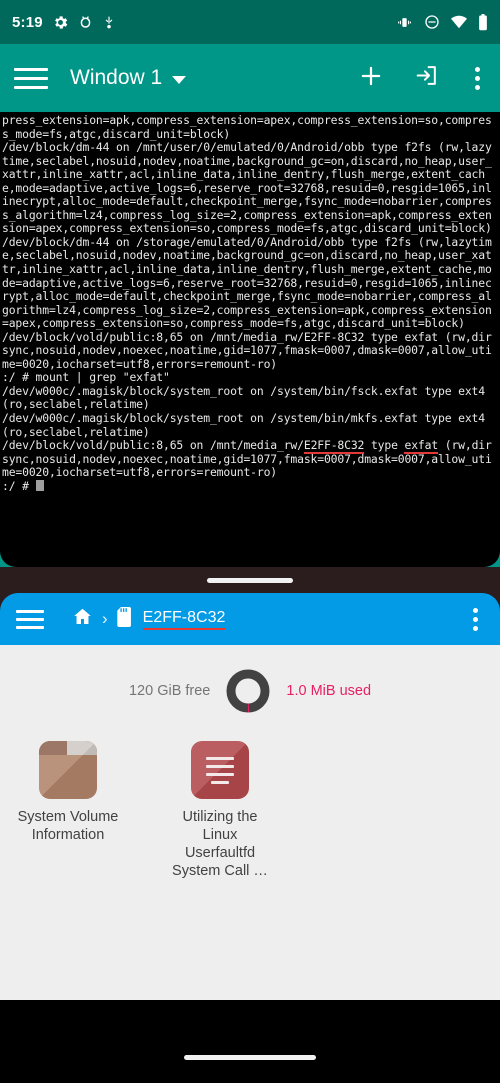  What do you see at coordinates (68, 826) in the screenshot?
I see `file-grid-item-label: System Volume Information` at bounding box center [68, 826].